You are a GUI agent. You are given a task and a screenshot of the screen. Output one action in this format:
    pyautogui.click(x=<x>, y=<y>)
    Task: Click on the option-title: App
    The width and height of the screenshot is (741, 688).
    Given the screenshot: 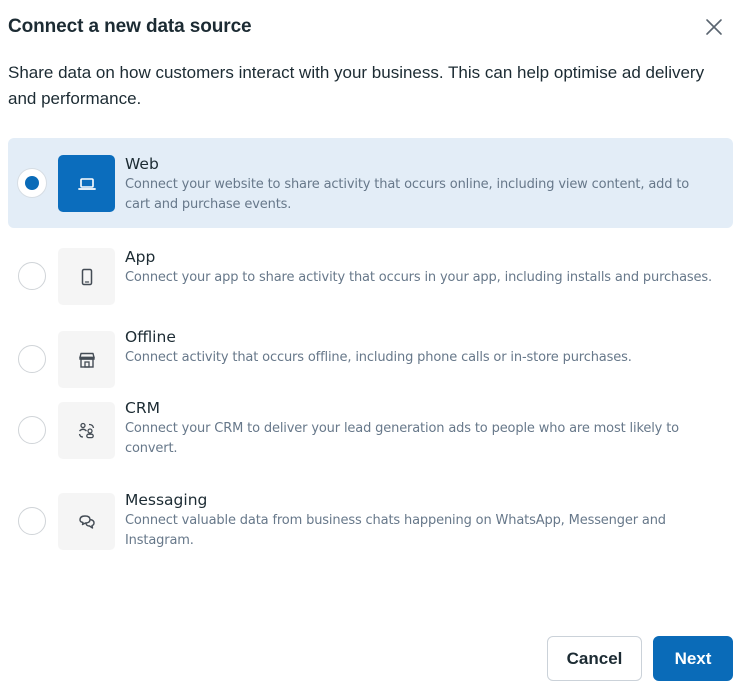 What is the action you would take?
    pyautogui.click(x=140, y=257)
    